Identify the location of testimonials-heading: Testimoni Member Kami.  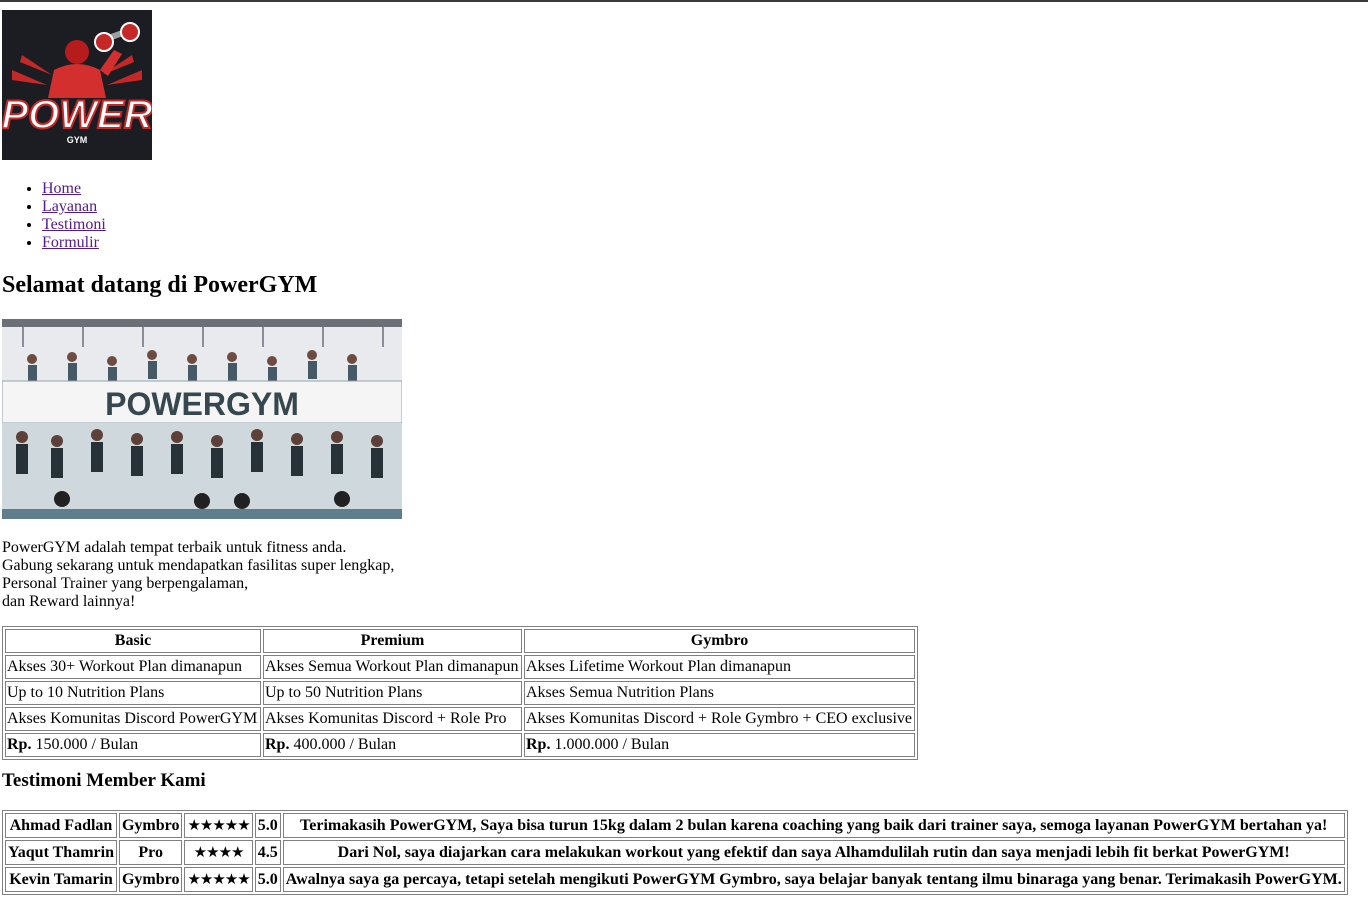
(104, 780).